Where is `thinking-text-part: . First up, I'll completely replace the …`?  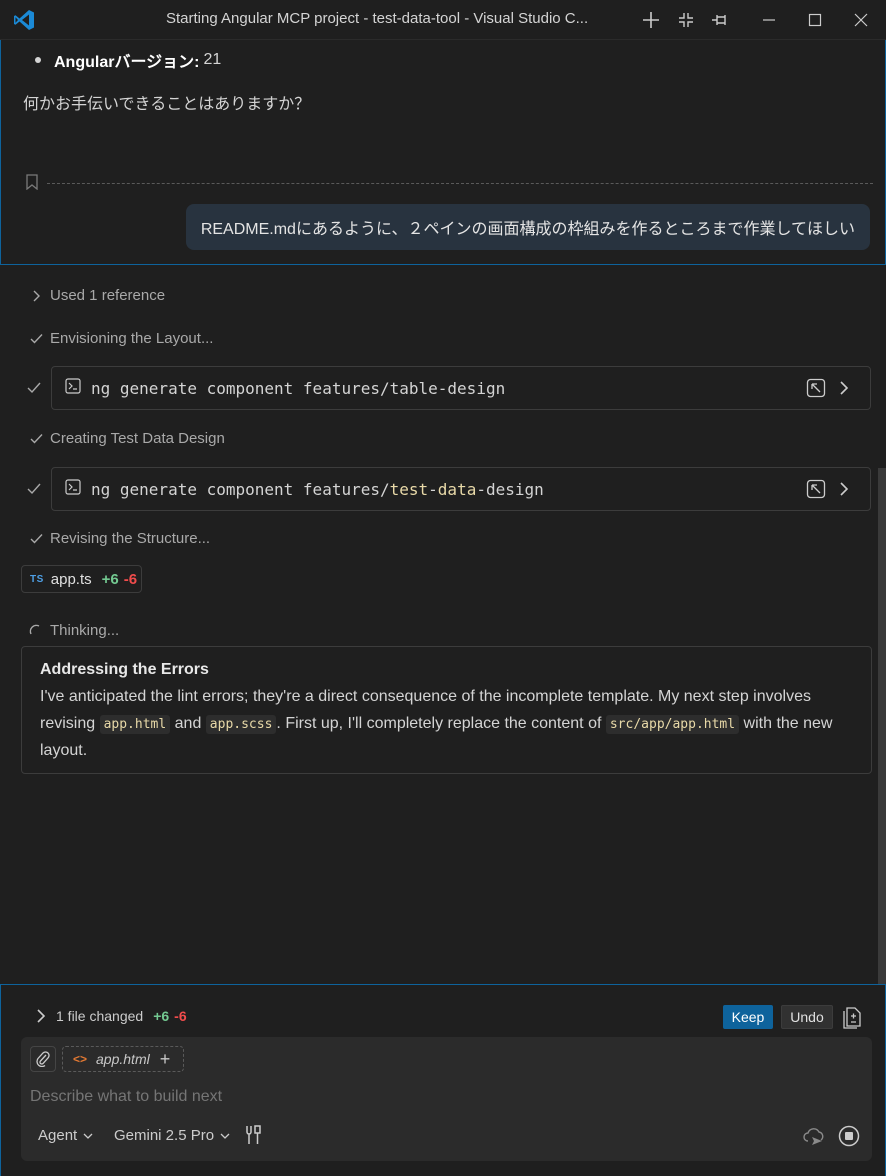
thinking-text-part: . First up, I'll completely replace the … is located at coordinates (441, 723).